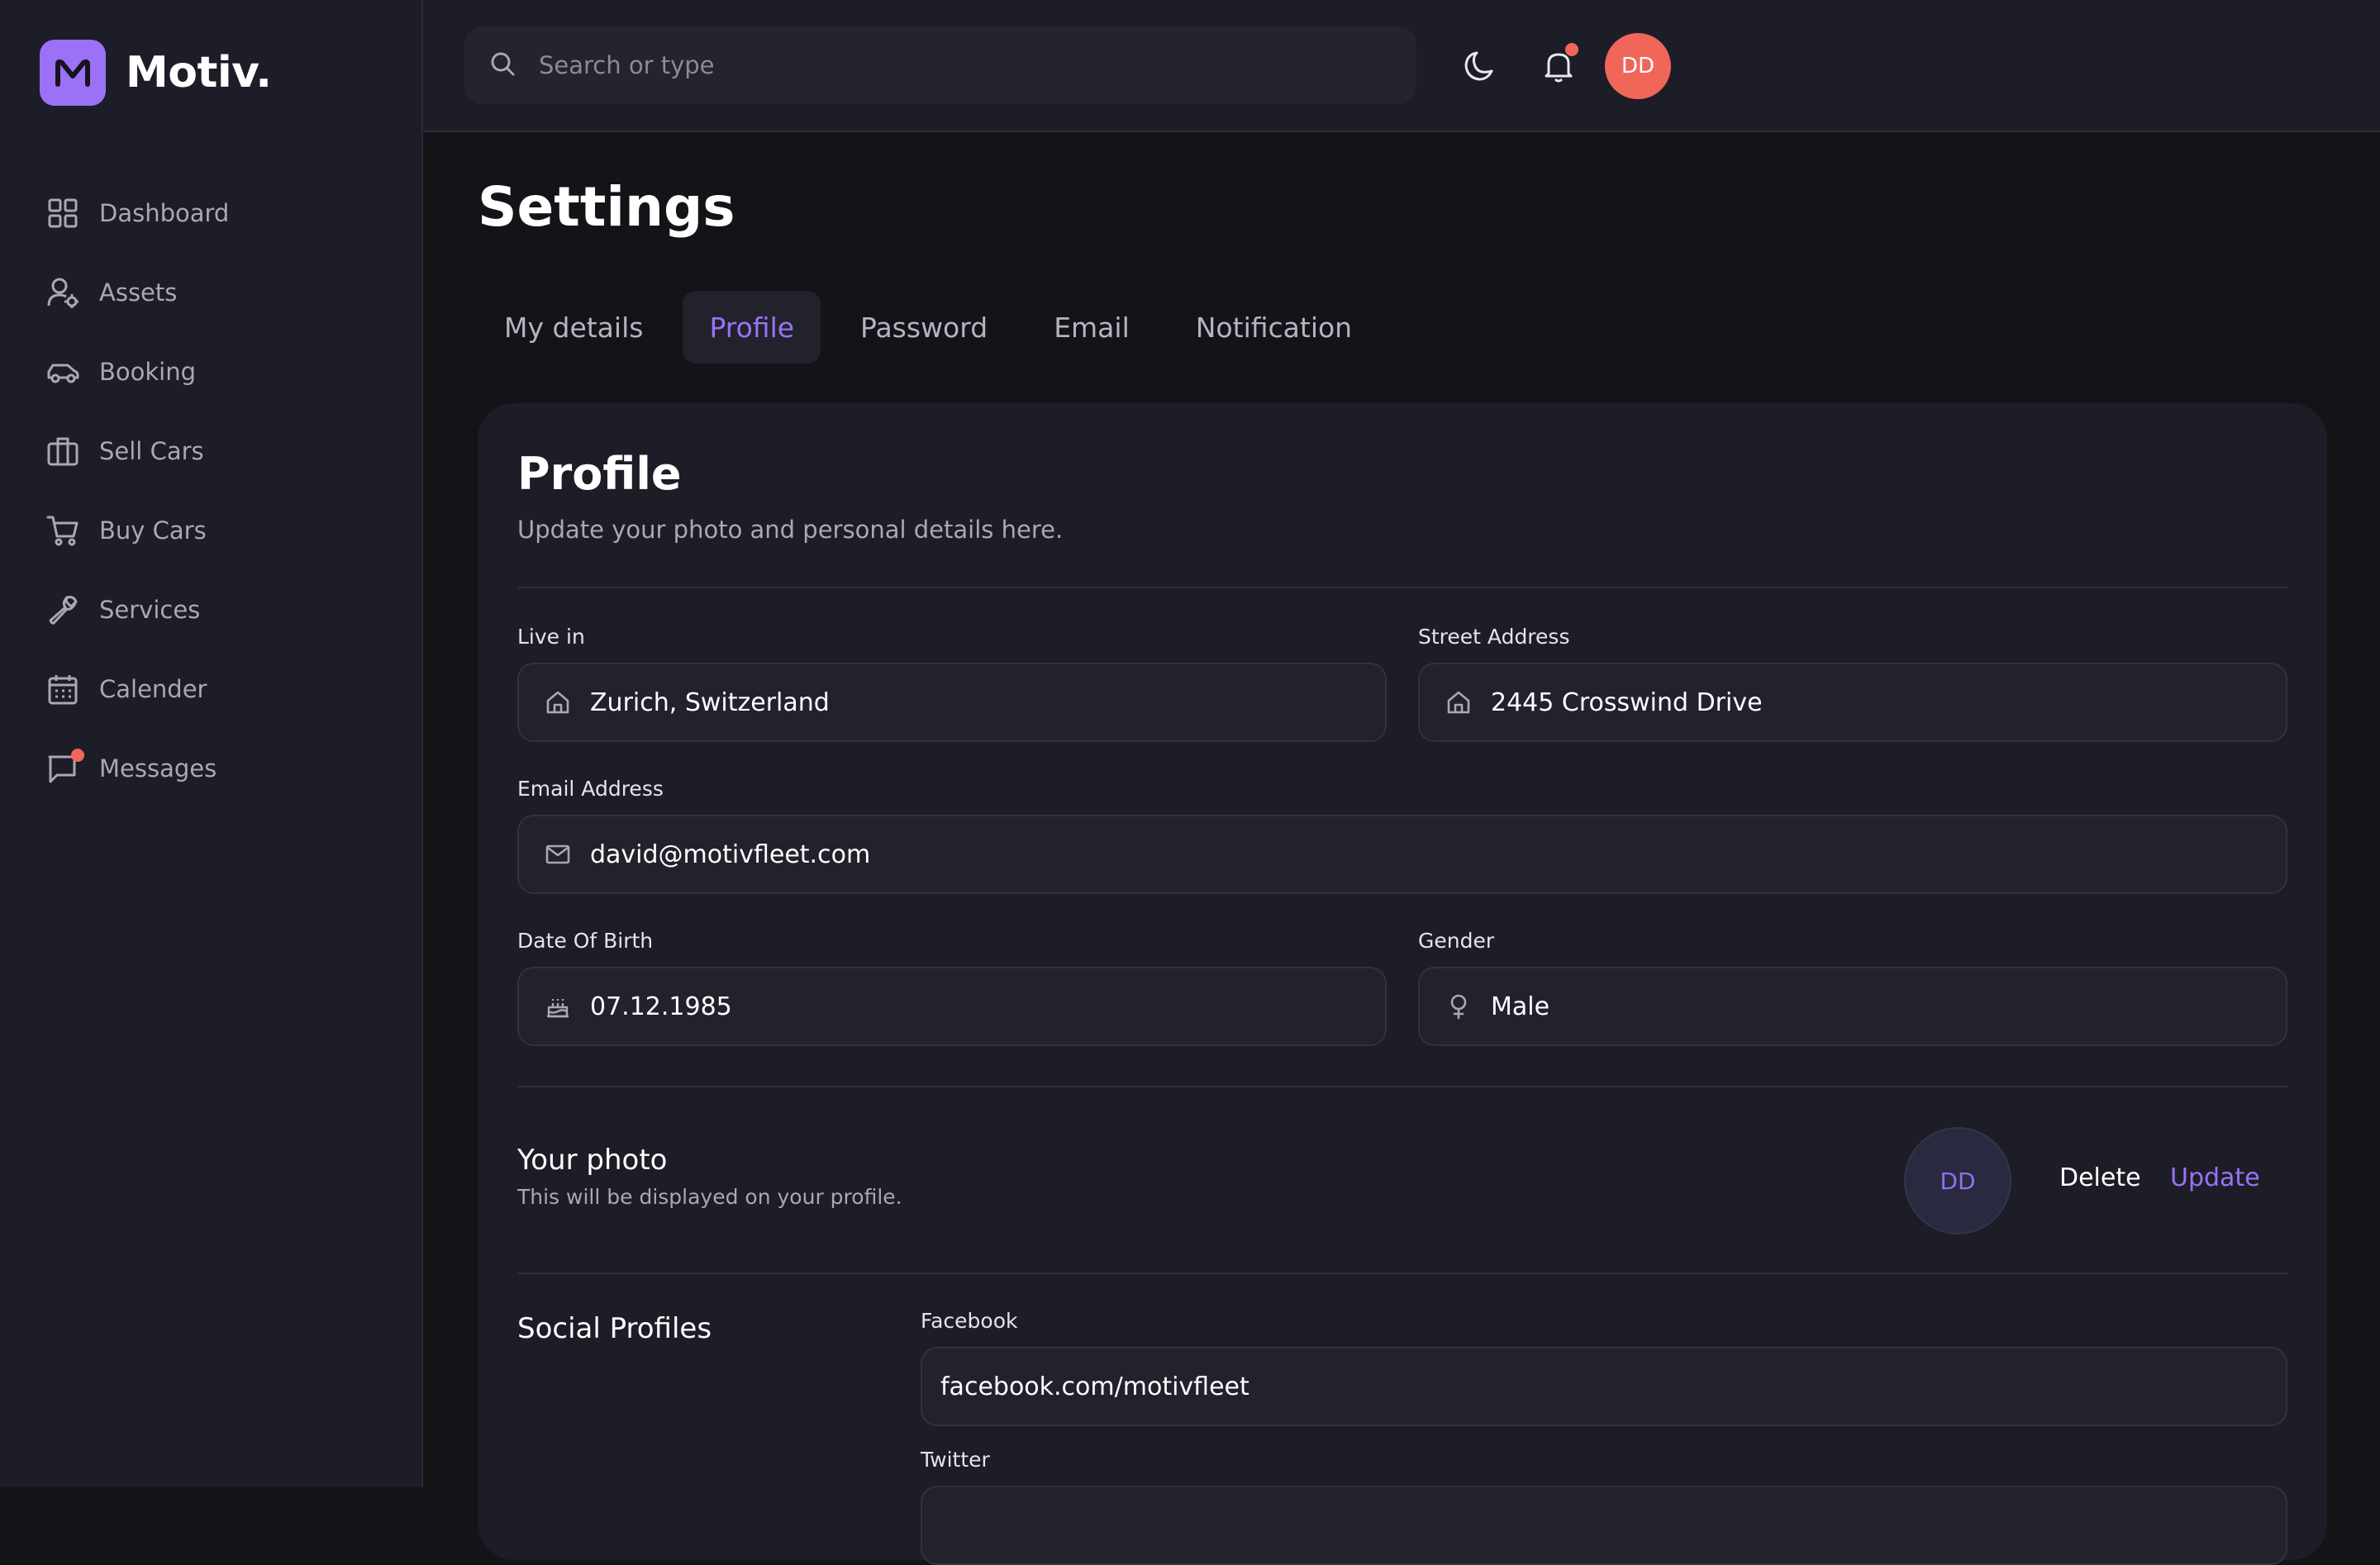  What do you see at coordinates (219, 451) in the screenshot?
I see `sidebar-item-sell-cars: Sell Cars` at bounding box center [219, 451].